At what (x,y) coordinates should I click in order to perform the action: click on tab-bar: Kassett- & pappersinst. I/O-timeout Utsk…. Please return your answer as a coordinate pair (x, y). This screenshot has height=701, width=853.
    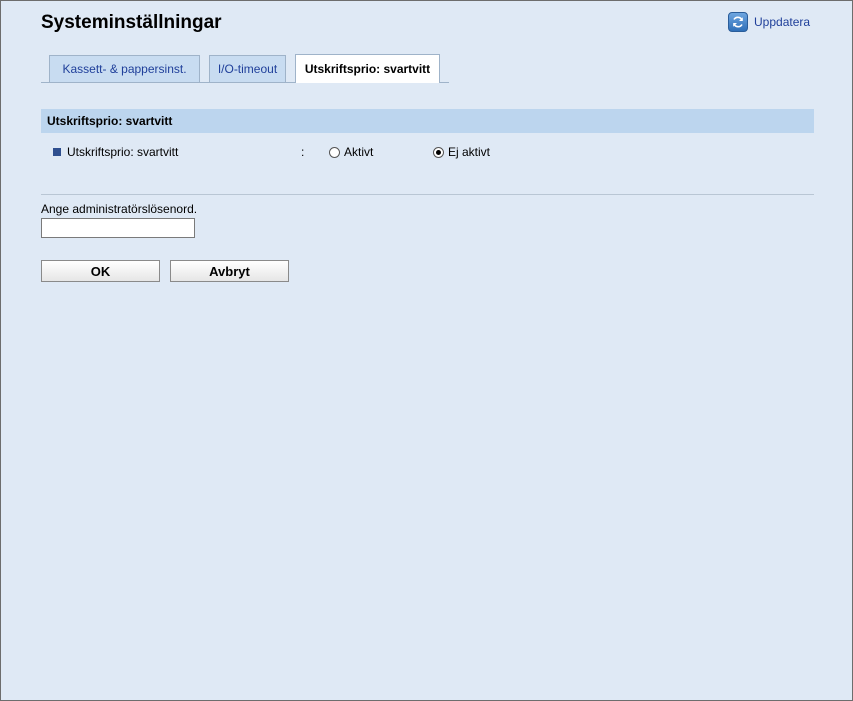
    Looking at the image, I should click on (427, 68).